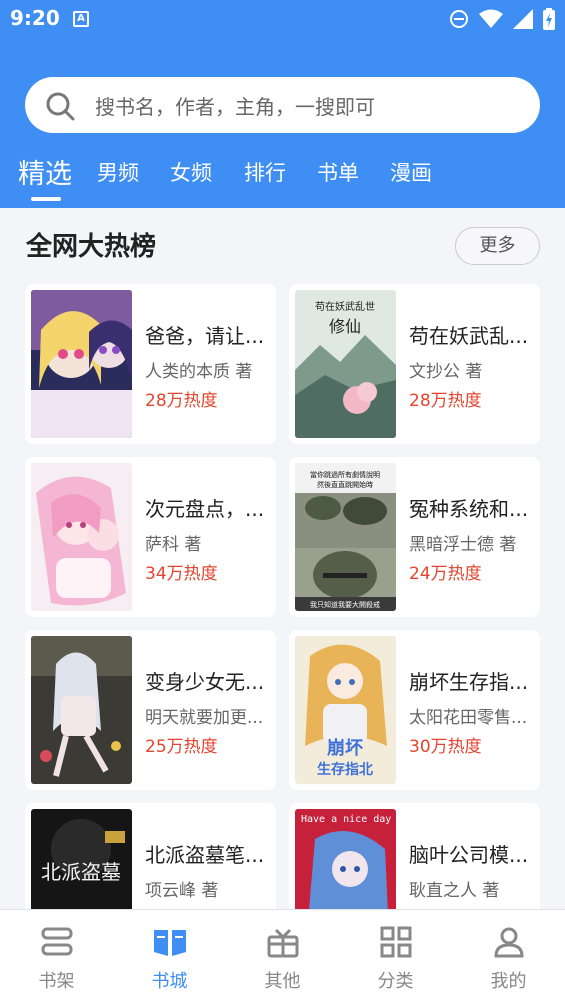  What do you see at coordinates (445, 574) in the screenshot?
I see `book-heat: 24万热度` at bounding box center [445, 574].